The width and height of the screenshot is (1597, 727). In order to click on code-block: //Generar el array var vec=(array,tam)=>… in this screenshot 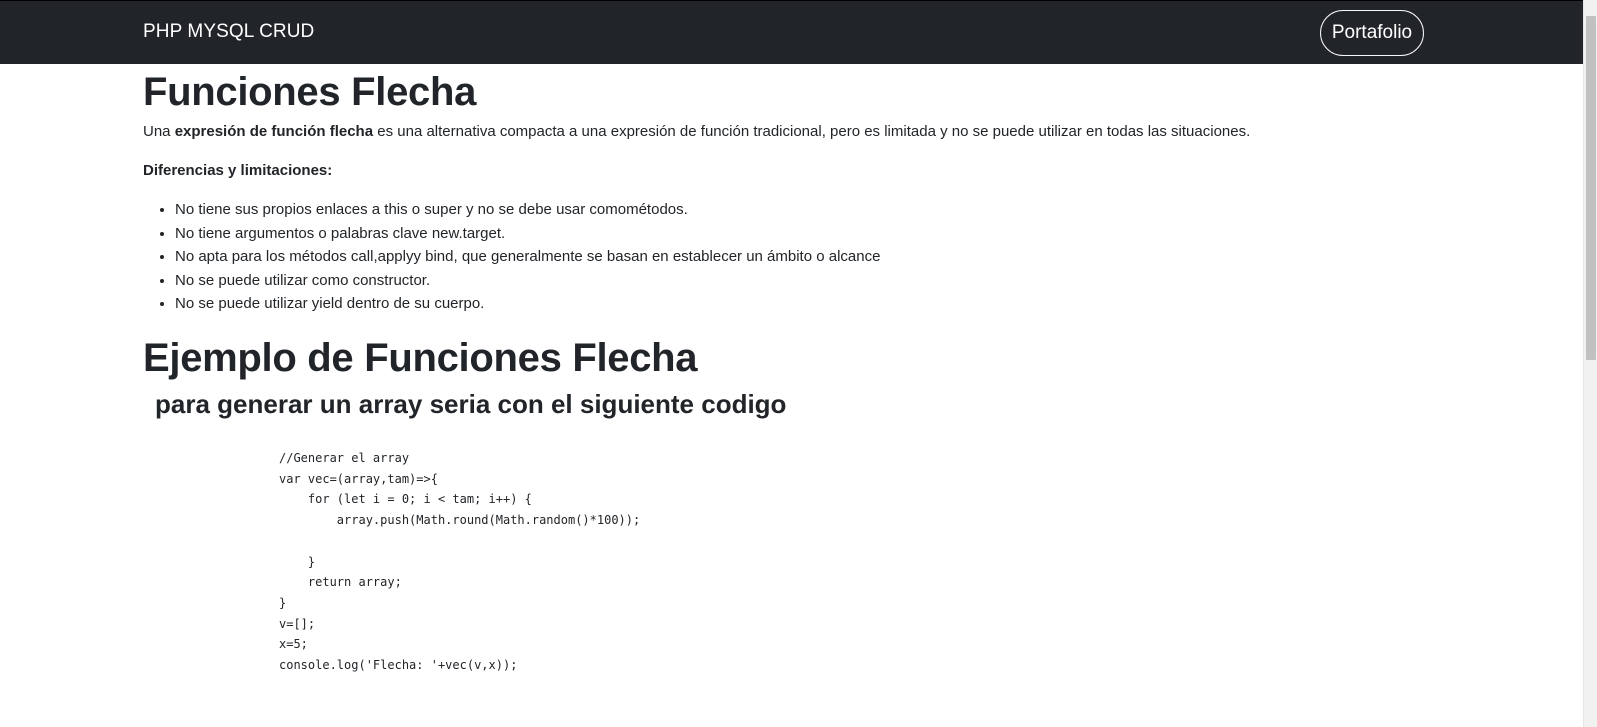, I will do `click(460, 562)`.